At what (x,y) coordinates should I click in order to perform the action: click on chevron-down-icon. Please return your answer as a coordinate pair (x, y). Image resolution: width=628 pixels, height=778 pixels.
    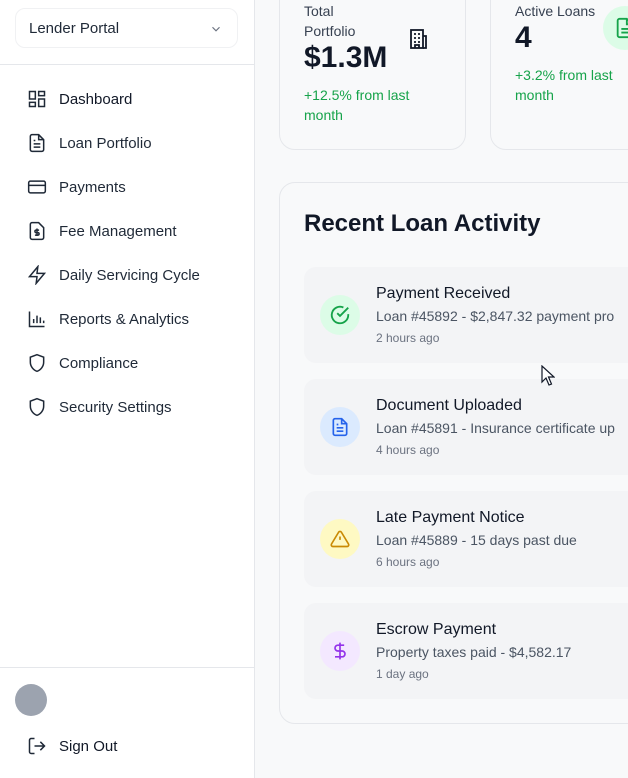
    Looking at the image, I should click on (216, 29).